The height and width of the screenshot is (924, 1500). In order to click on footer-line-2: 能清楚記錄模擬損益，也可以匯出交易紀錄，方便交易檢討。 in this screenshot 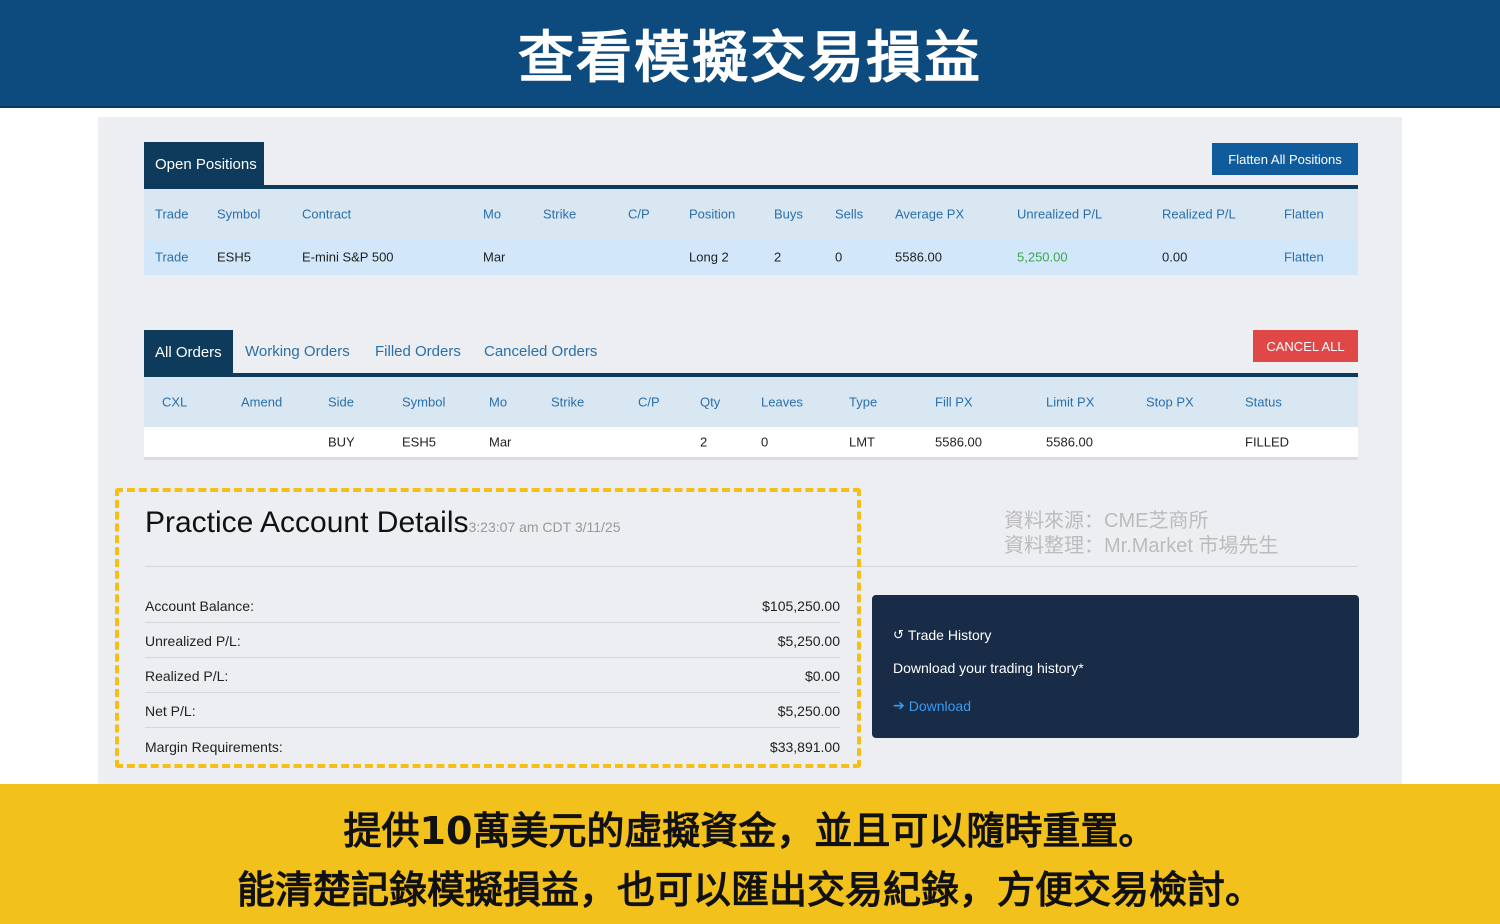, I will do `click(749, 890)`.